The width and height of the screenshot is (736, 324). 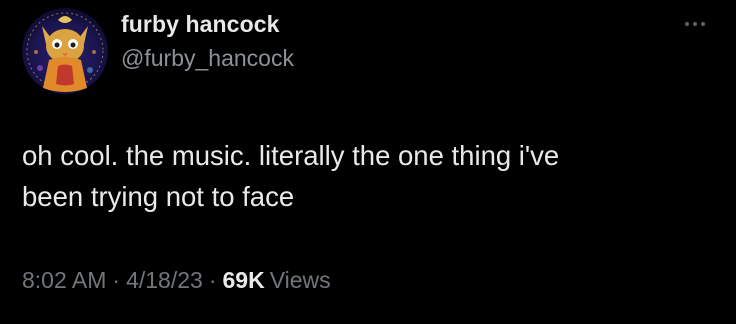 I want to click on tweet-text-line: been trying not to face, so click(x=158, y=196).